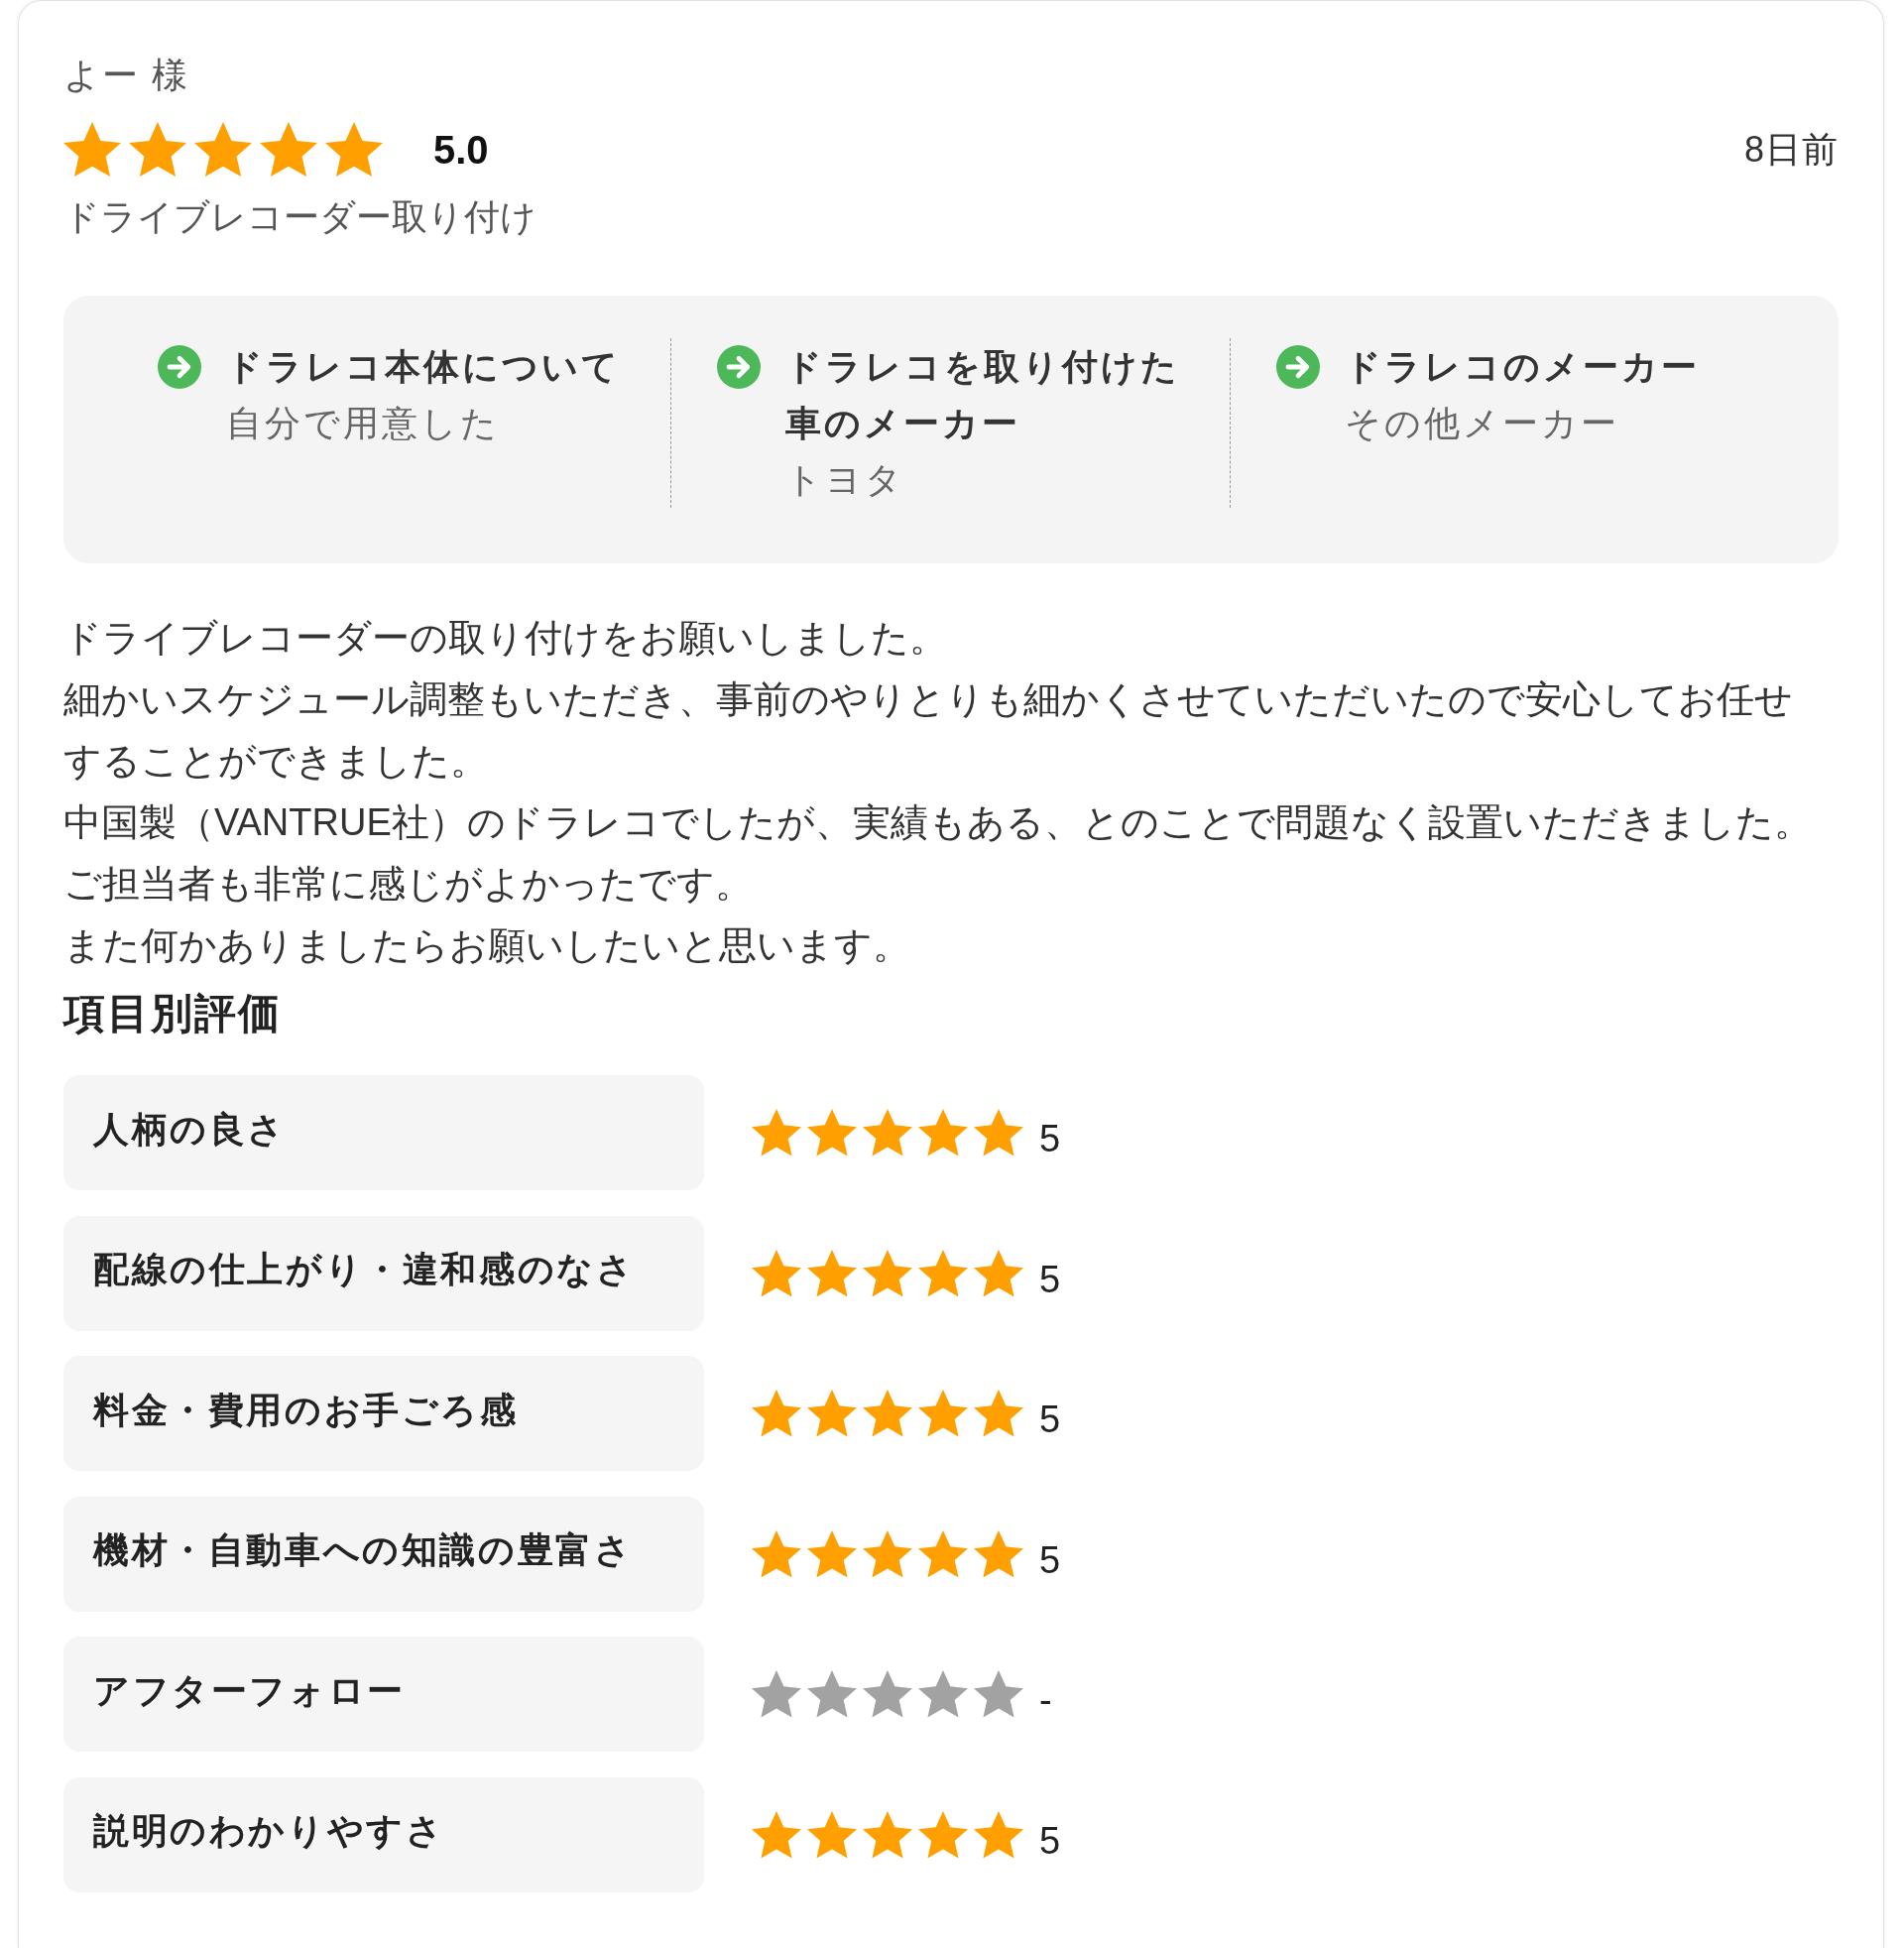 The image size is (1904, 1948). What do you see at coordinates (461, 150) in the screenshot?
I see `rating-score: 5.0` at bounding box center [461, 150].